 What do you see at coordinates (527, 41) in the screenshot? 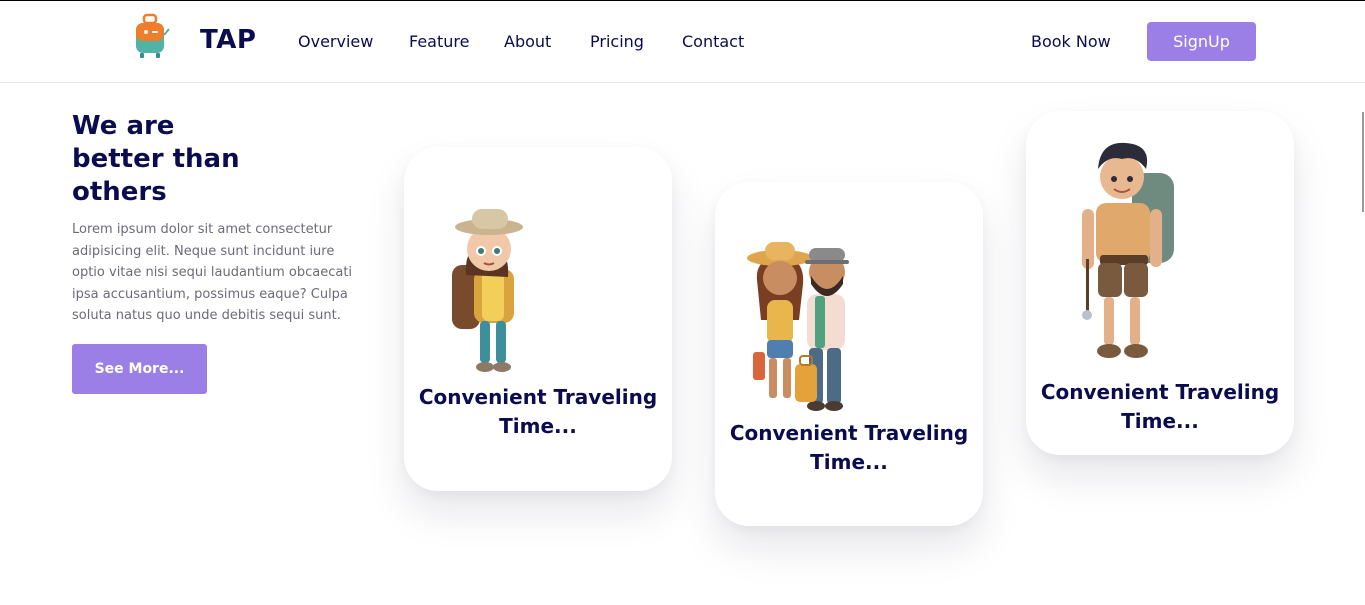
I see `nav-about: About` at bounding box center [527, 41].